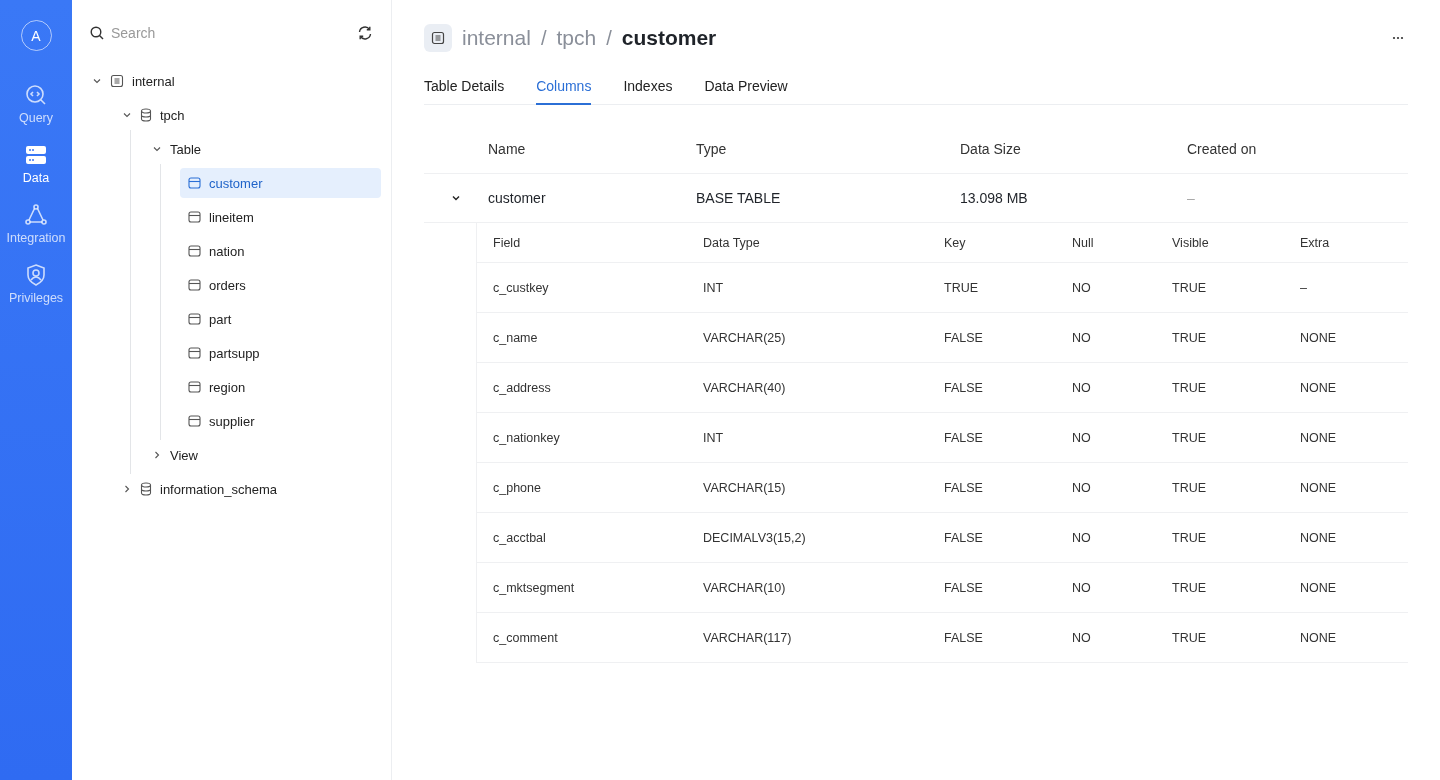  What do you see at coordinates (438, 38) in the screenshot?
I see `document-icon` at bounding box center [438, 38].